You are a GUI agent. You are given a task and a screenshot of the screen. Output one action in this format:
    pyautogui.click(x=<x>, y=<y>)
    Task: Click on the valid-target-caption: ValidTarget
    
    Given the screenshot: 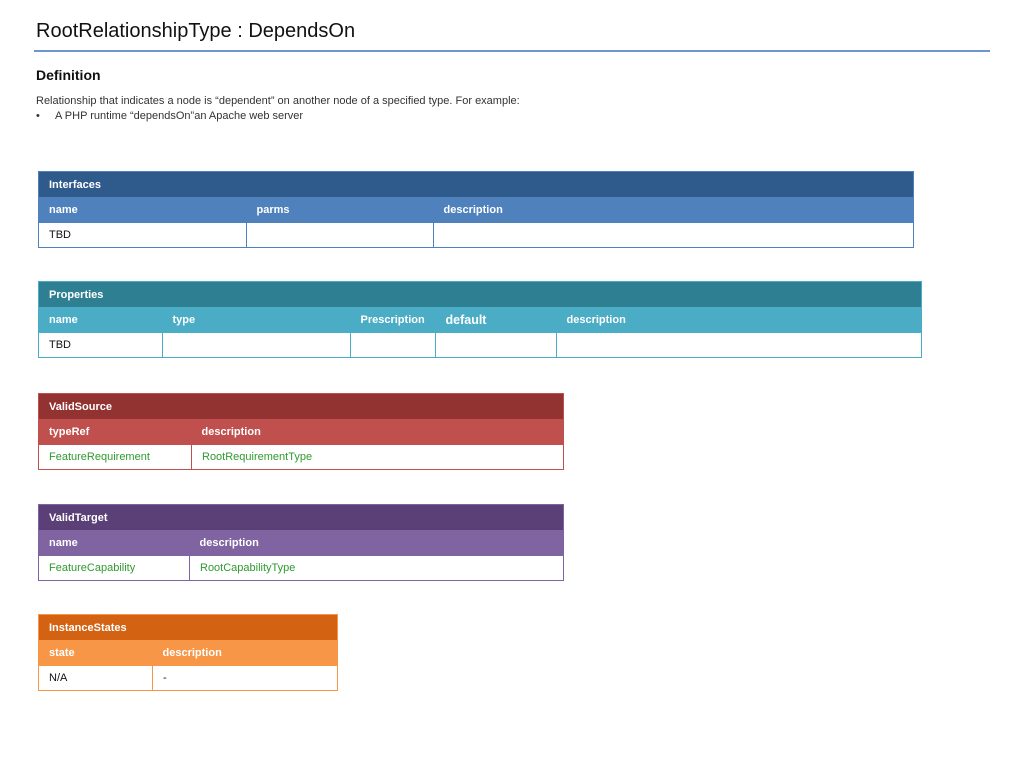 What is the action you would take?
    pyautogui.click(x=301, y=517)
    